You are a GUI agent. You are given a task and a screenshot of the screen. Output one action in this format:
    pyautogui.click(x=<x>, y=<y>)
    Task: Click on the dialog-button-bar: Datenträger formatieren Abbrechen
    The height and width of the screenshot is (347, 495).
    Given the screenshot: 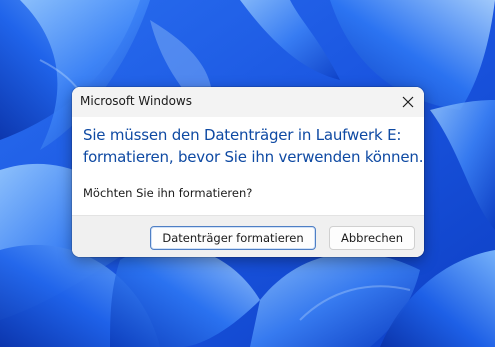 What is the action you would take?
    pyautogui.click(x=248, y=236)
    